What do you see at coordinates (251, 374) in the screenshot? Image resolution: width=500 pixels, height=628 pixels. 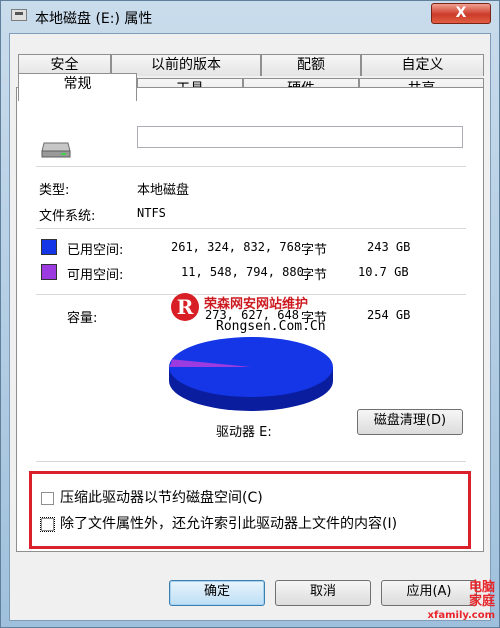 I see `disk-usage-pie` at bounding box center [251, 374].